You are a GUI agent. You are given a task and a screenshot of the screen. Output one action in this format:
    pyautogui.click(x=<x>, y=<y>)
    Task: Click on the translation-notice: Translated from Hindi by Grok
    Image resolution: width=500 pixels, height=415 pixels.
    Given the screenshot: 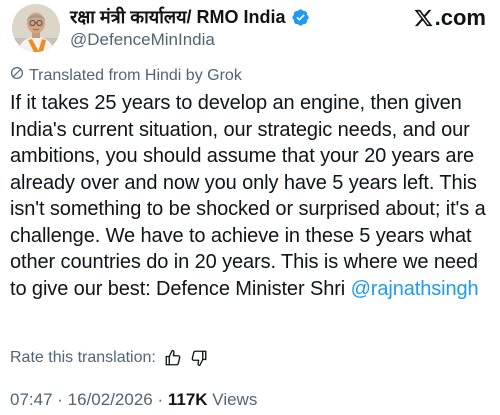 What is the action you would take?
    pyautogui.click(x=126, y=75)
    